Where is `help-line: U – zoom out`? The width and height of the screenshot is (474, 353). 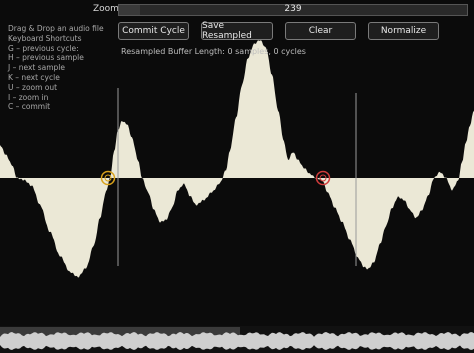
help-line: U – zoom out is located at coordinates (33, 87).